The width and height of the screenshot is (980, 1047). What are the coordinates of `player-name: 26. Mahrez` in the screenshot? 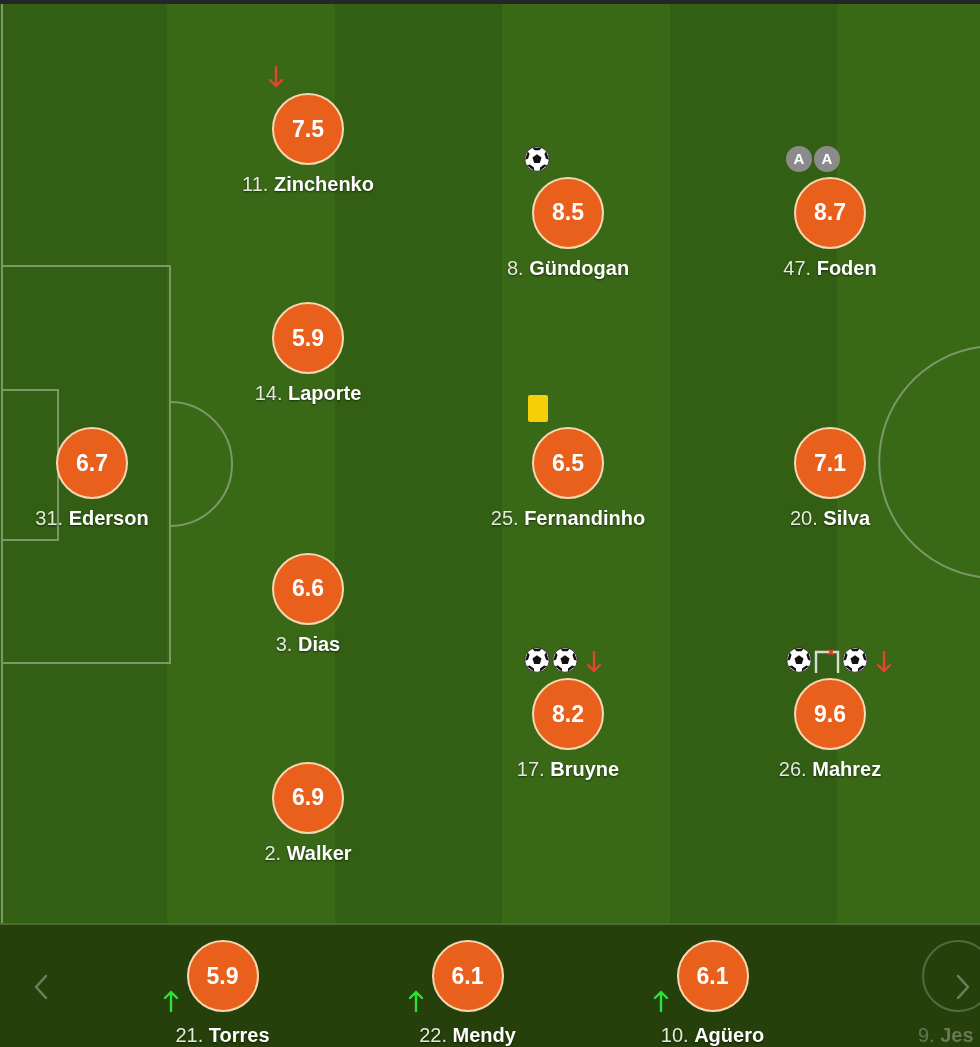 It's located at (830, 770).